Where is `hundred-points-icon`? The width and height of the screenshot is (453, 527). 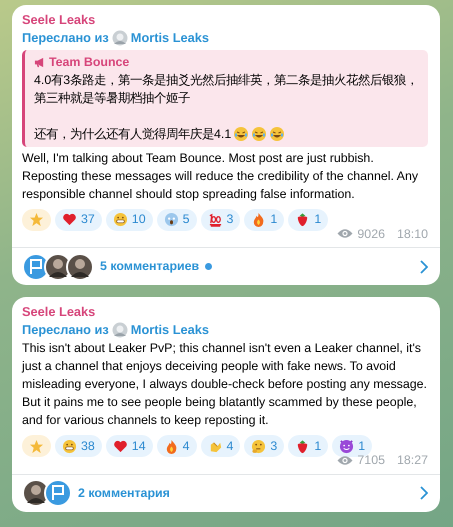 hundred-points-icon is located at coordinates (215, 220).